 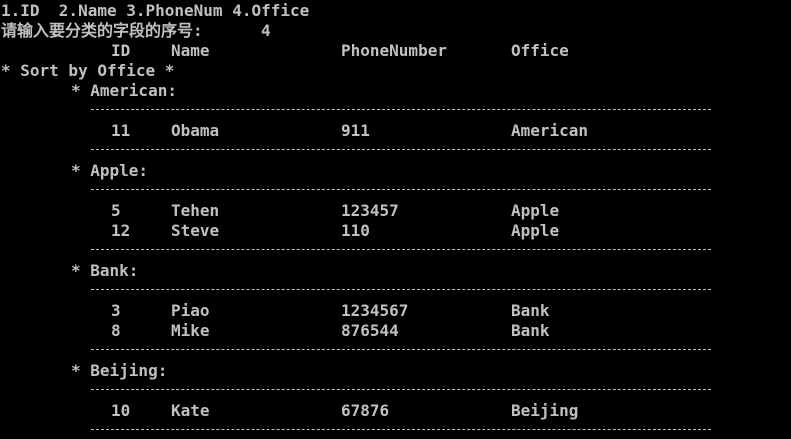 I want to click on menu-line: 1.ID 2.Name 3.PhoneNum 4.Office, so click(x=154, y=11).